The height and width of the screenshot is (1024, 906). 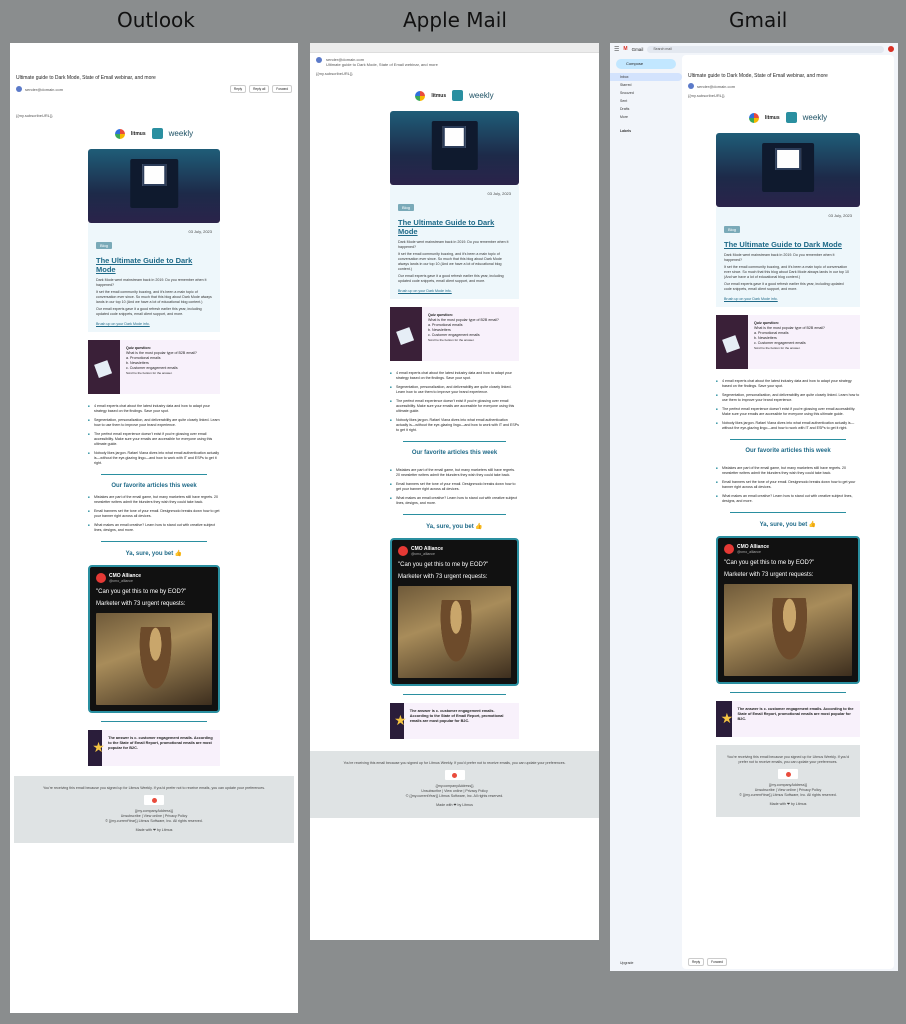 What do you see at coordinates (259, 89) in the screenshot?
I see `reply-all-button: Reply all` at bounding box center [259, 89].